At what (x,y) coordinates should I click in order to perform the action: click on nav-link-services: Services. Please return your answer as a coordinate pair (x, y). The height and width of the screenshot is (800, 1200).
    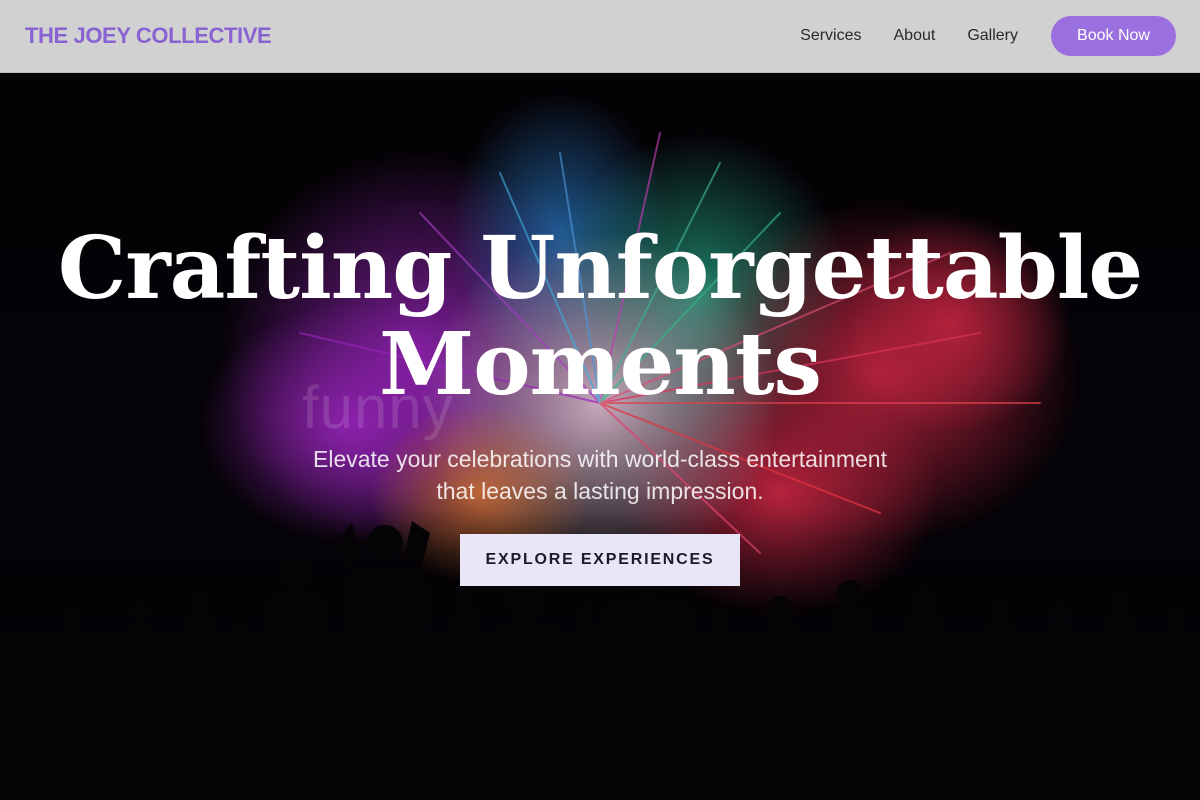
    Looking at the image, I should click on (830, 36).